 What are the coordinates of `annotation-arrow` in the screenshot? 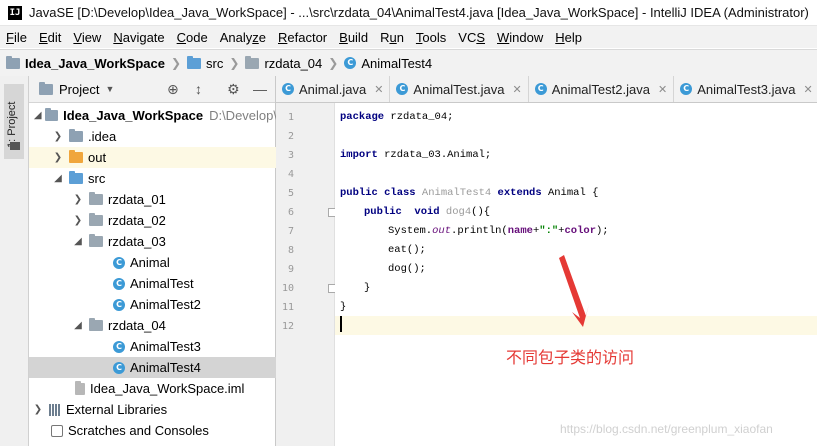 It's located at (574, 291).